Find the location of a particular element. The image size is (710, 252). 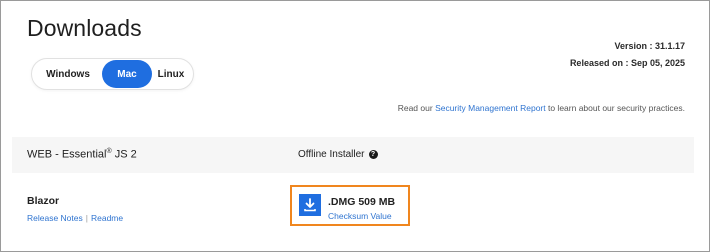

download-icon is located at coordinates (310, 205).